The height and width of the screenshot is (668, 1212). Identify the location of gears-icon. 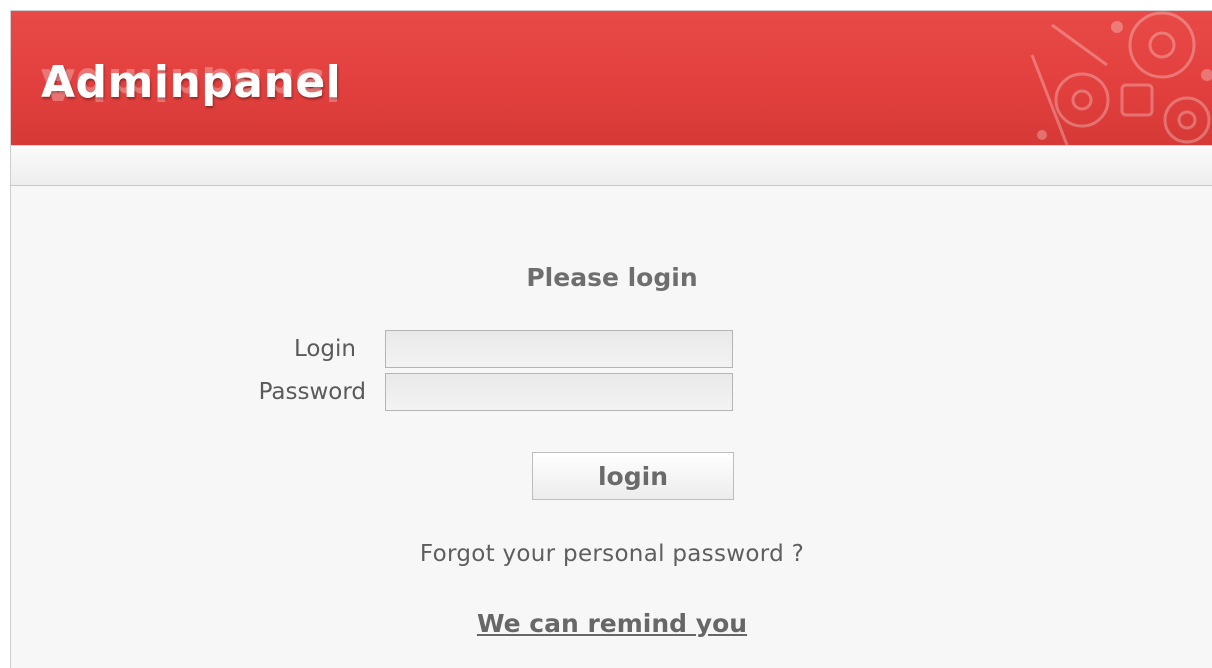
(1121, 78).